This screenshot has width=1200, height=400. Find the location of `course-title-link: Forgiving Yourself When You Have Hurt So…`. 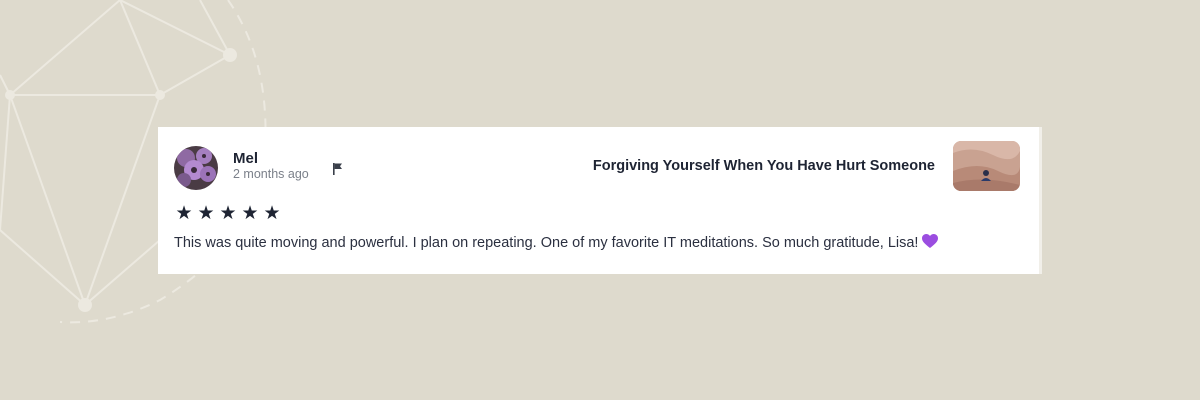

course-title-link: Forgiving Yourself When You Have Hurt So… is located at coordinates (764, 166).